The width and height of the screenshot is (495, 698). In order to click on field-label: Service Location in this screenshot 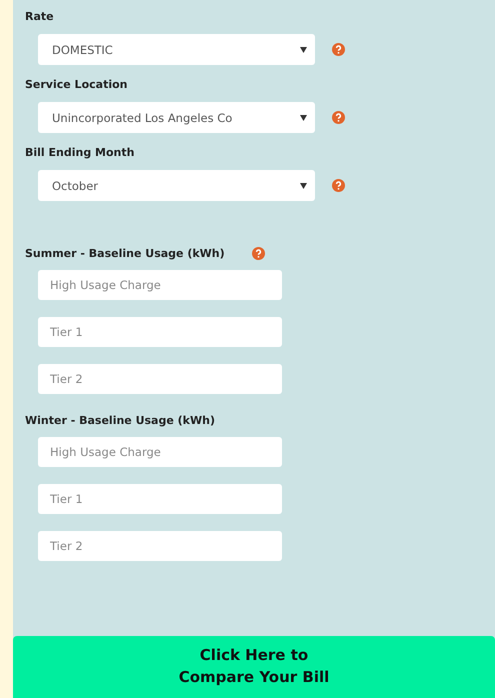, I will do `click(76, 84)`.